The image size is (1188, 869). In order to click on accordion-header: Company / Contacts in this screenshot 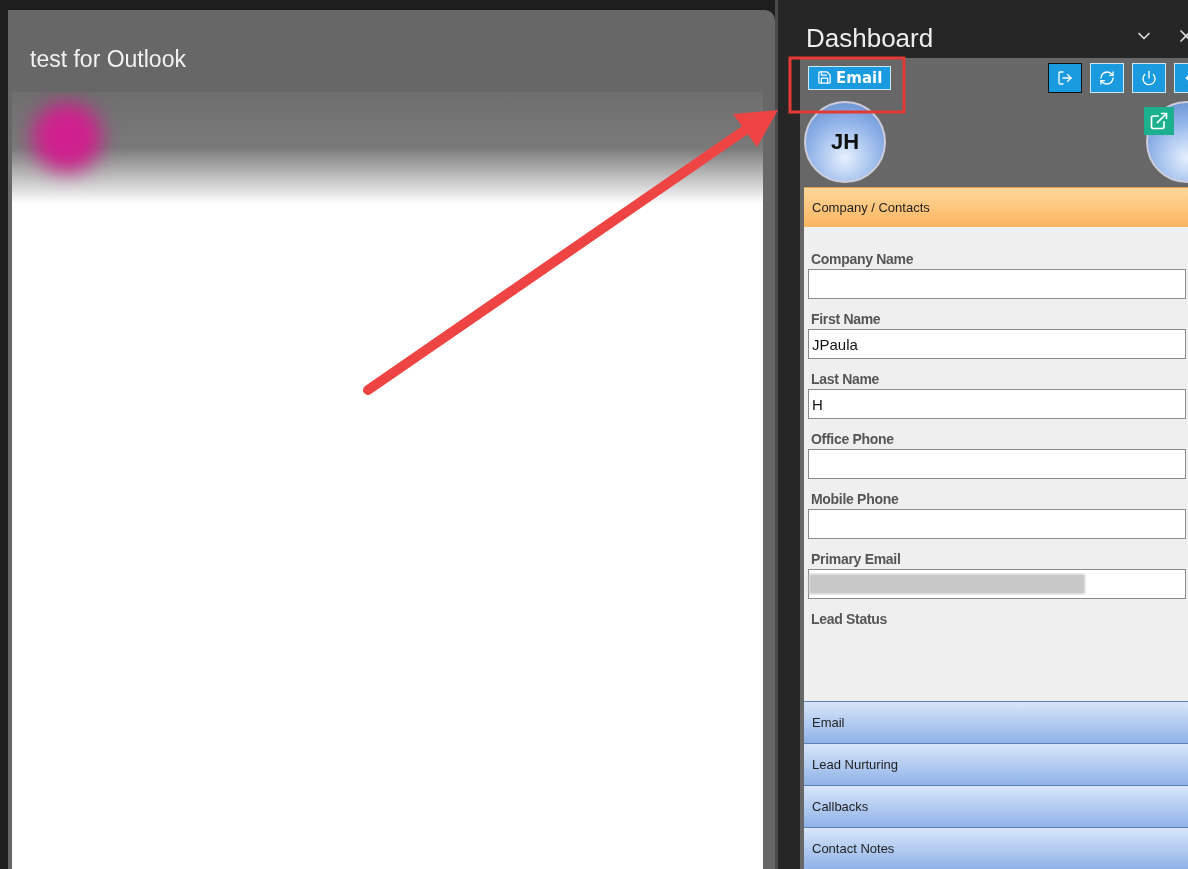, I will do `click(996, 207)`.